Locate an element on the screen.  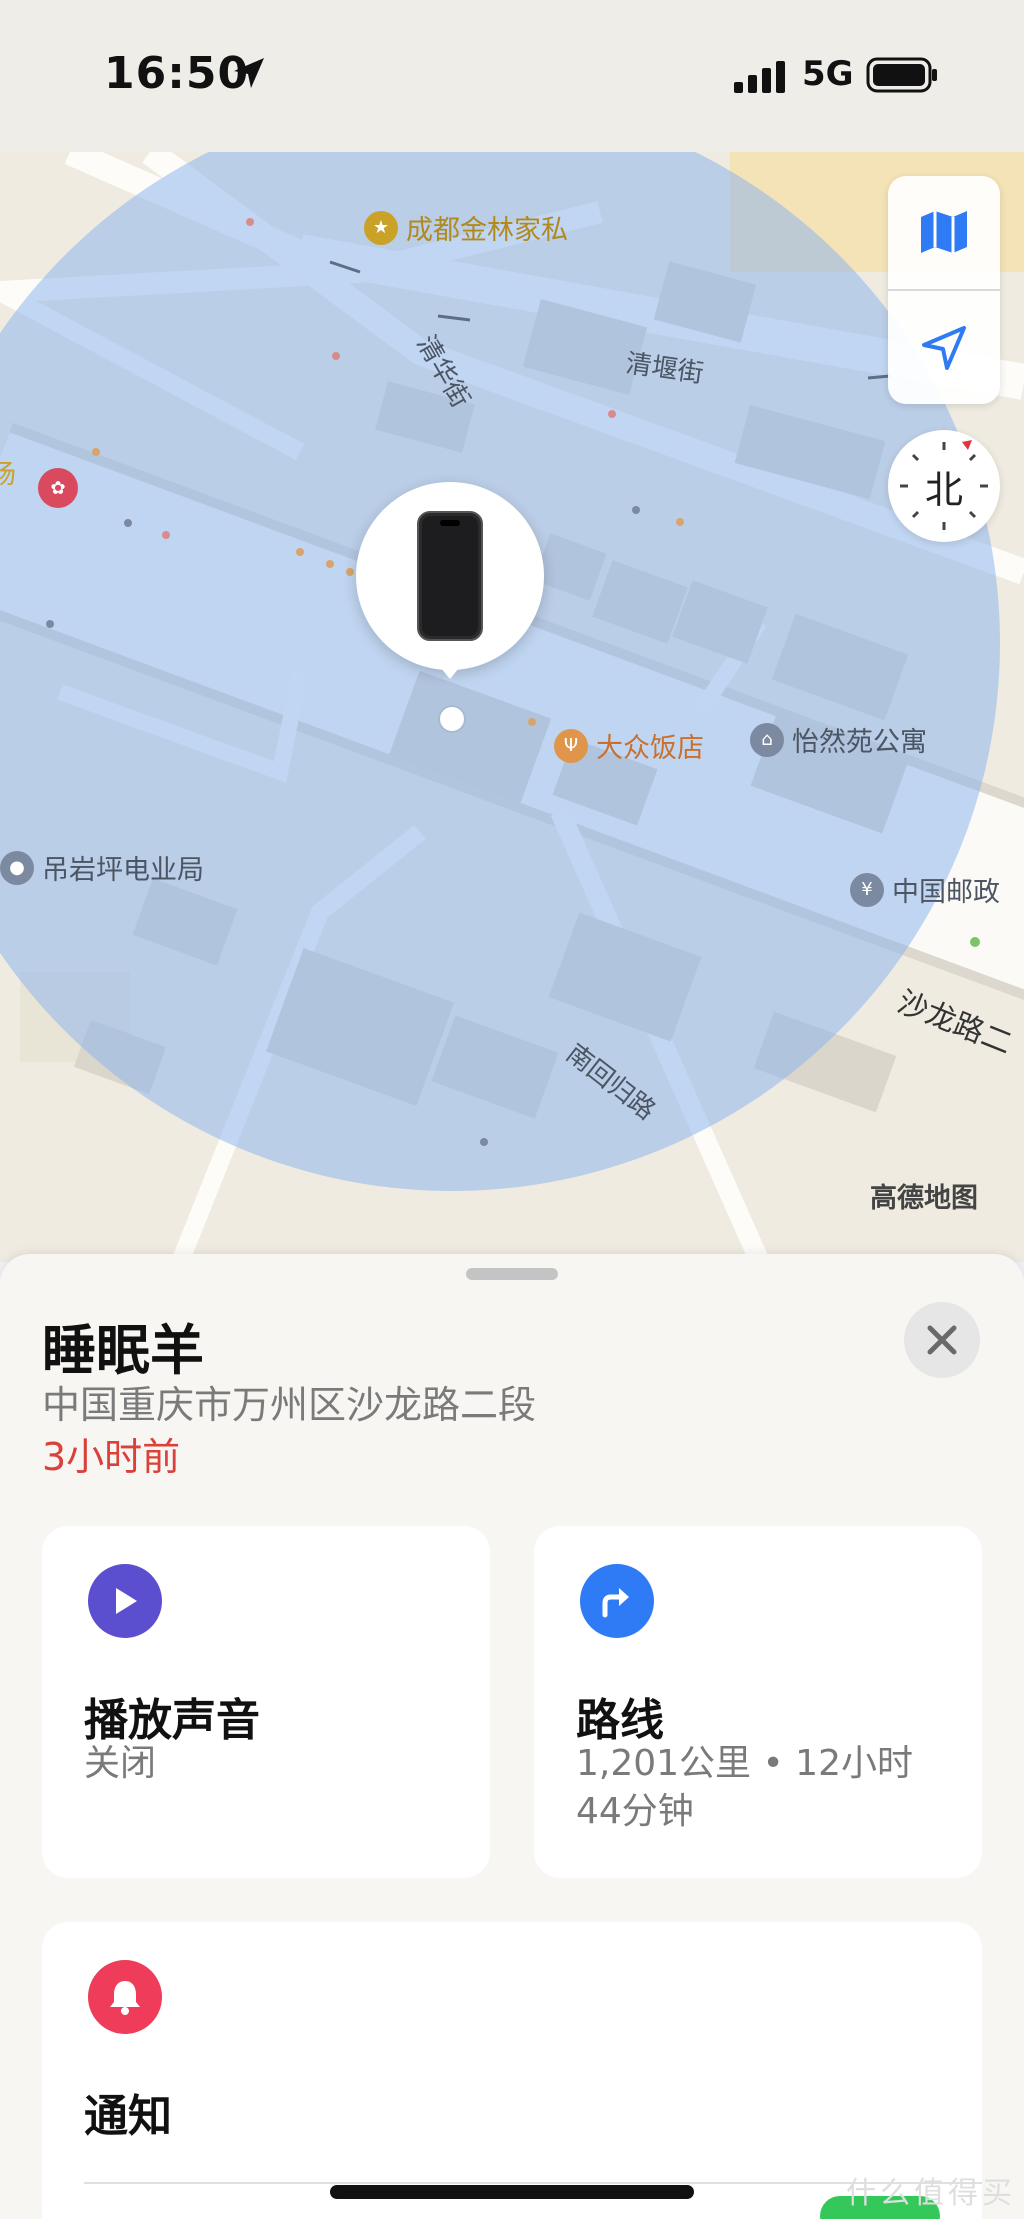
home-indicator is located at coordinates (512, 2192).